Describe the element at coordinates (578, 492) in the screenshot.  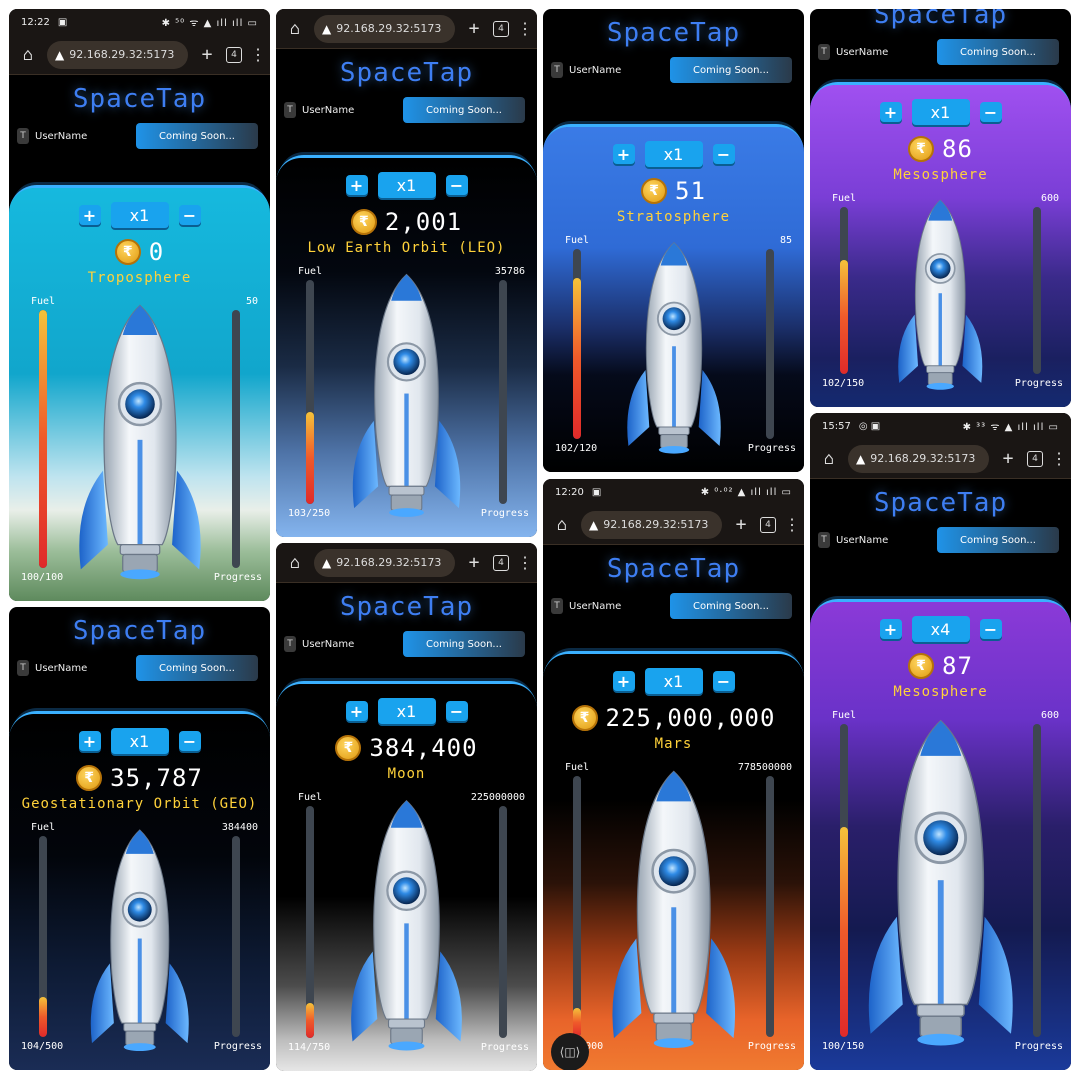
I see `status-left: 12:20 ▣` at that location.